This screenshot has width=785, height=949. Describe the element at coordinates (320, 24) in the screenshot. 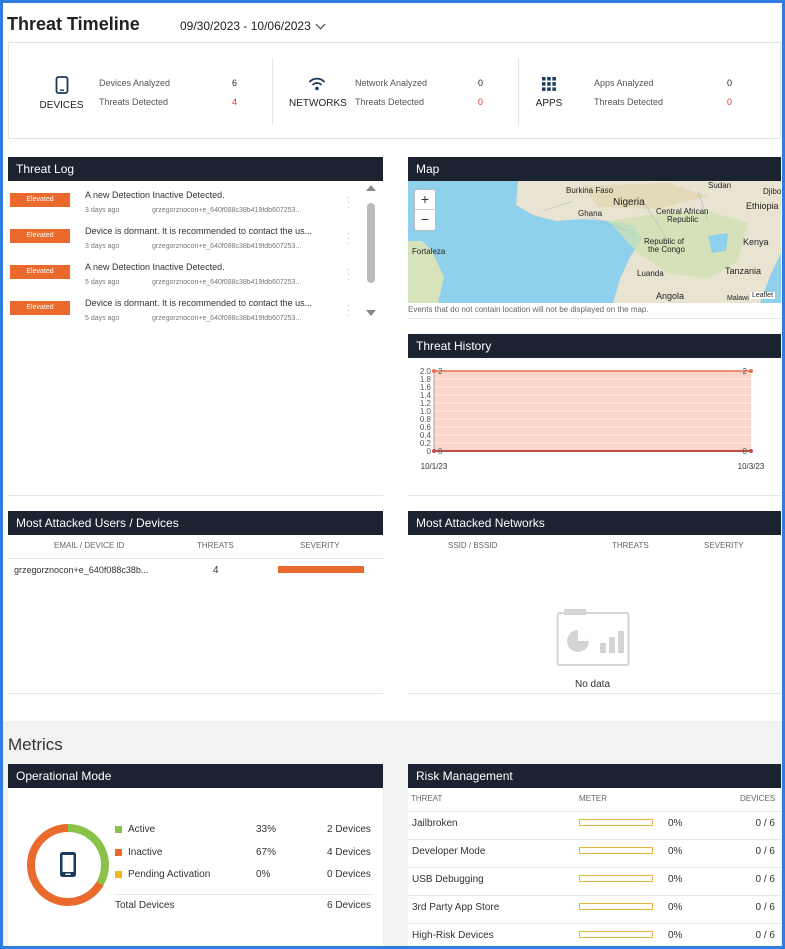

I see `chevron-down-icon` at that location.